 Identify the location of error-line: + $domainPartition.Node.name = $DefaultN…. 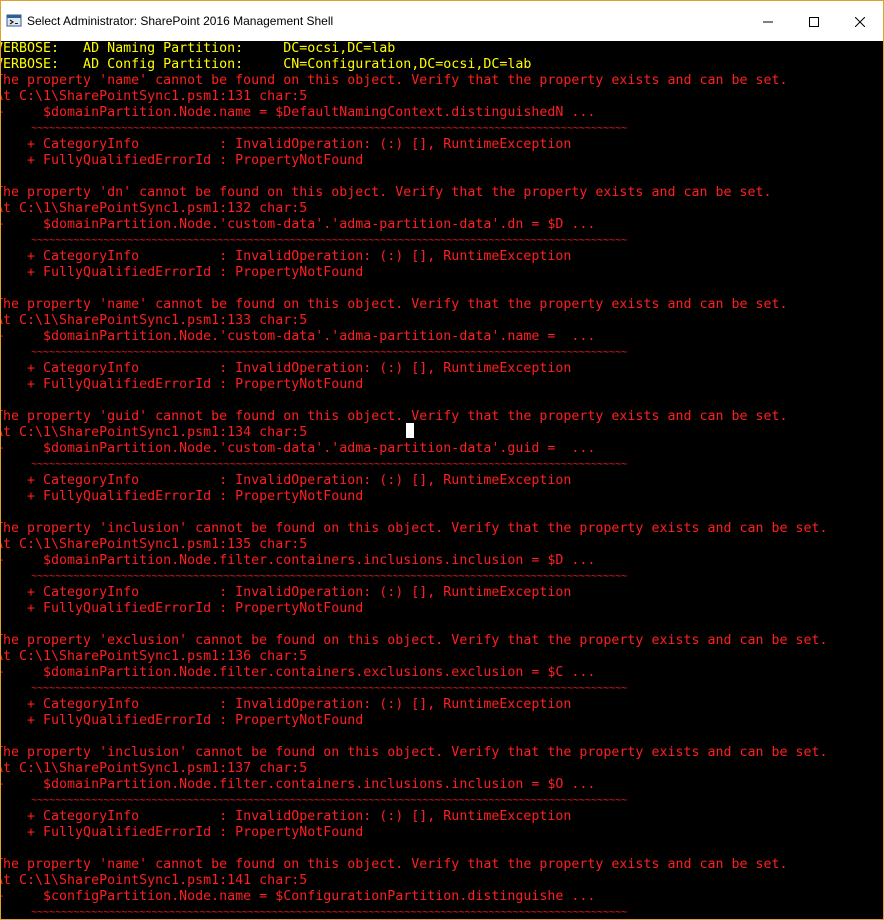
(298, 112).